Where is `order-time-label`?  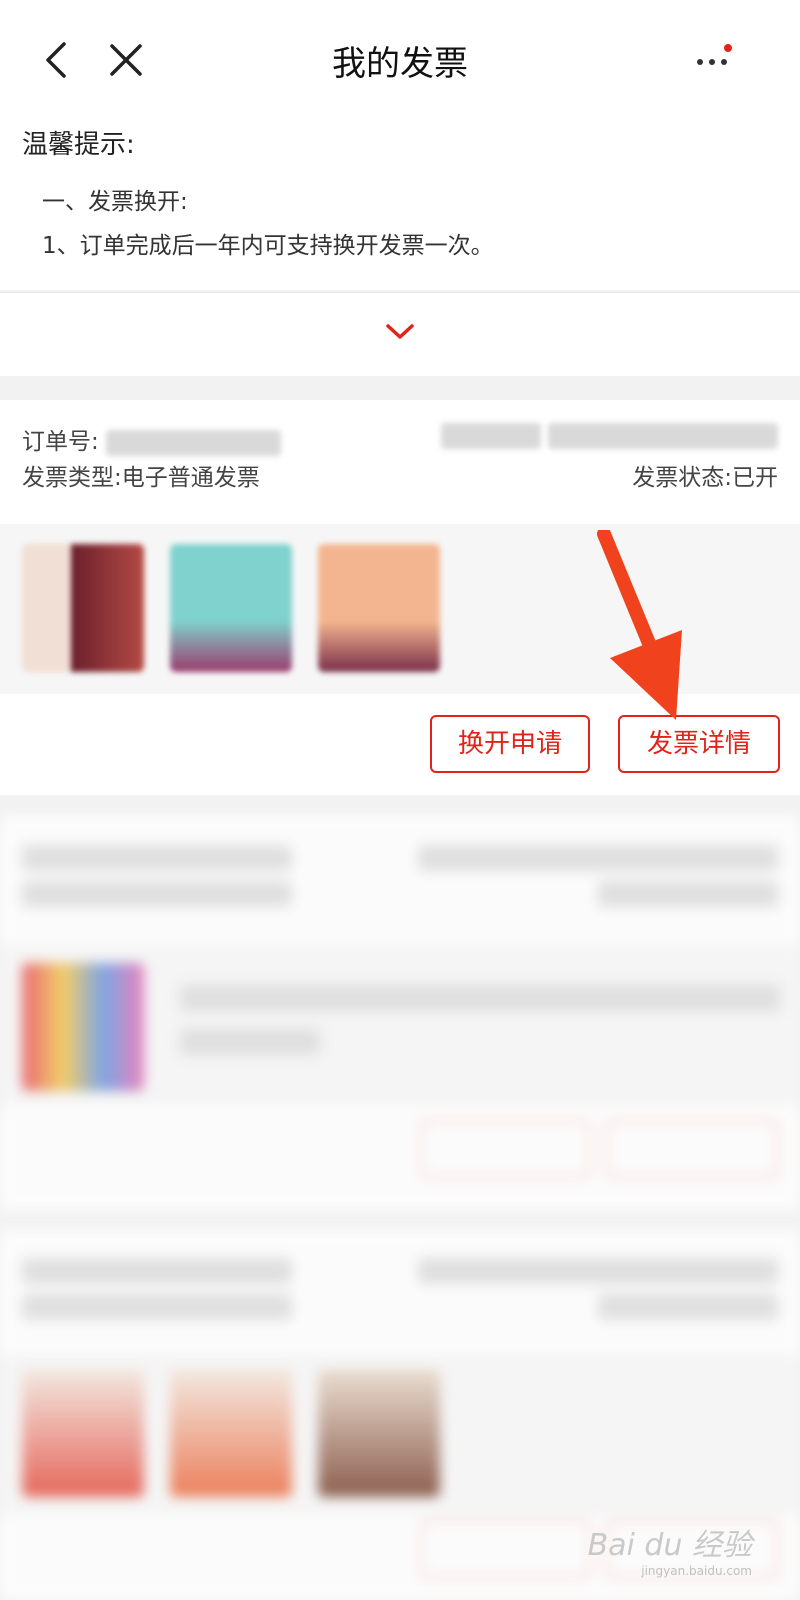 order-time-label is located at coordinates (490, 435).